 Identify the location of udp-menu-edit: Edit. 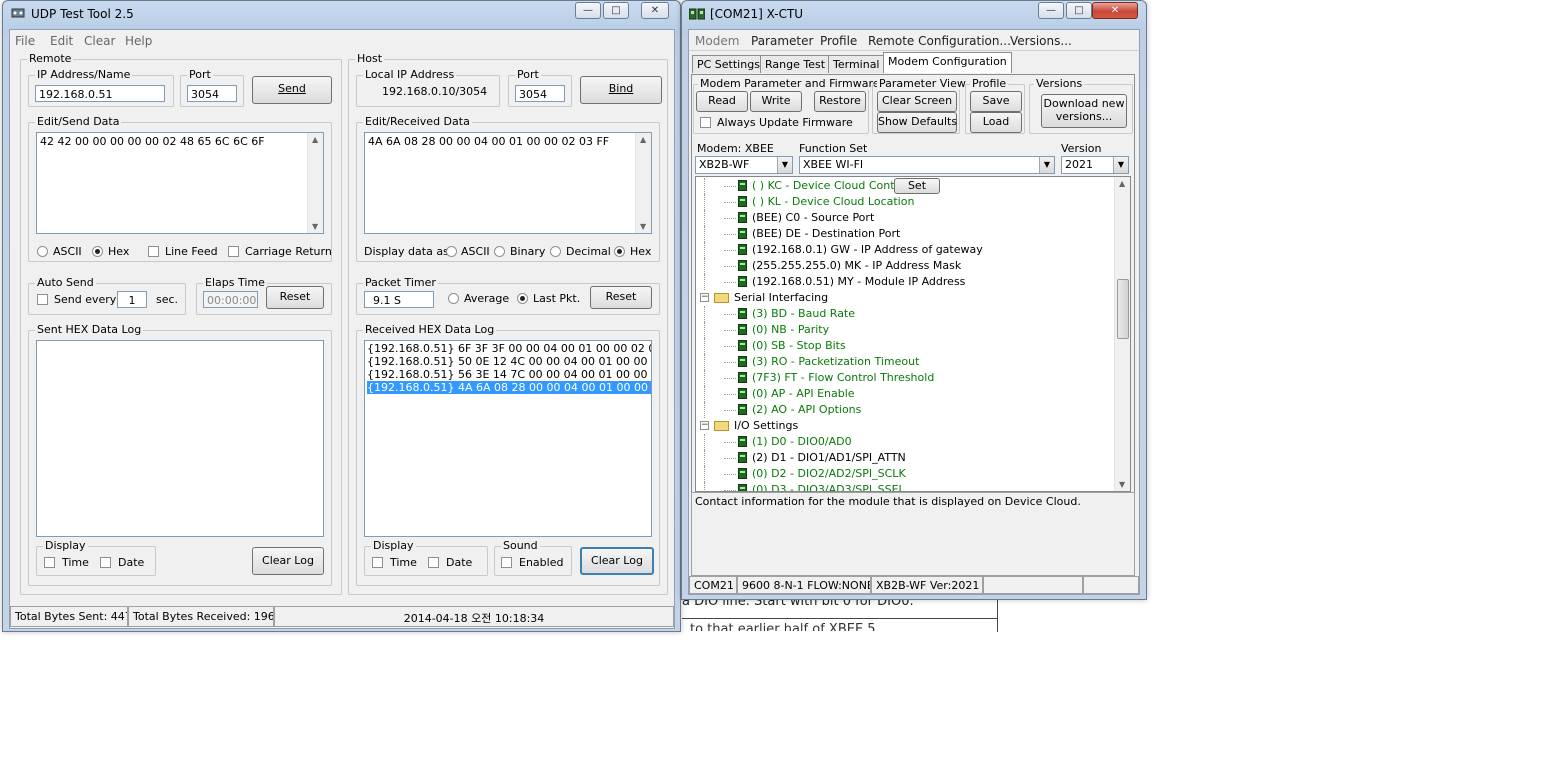
(61, 41).